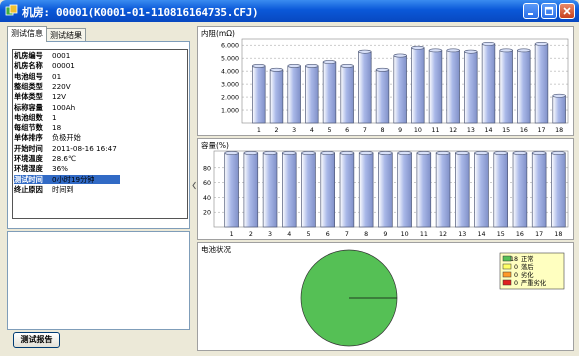 The image size is (579, 356). What do you see at coordinates (47, 137) in the screenshot?
I see `info-row: 单体排序 负极开始` at bounding box center [47, 137].